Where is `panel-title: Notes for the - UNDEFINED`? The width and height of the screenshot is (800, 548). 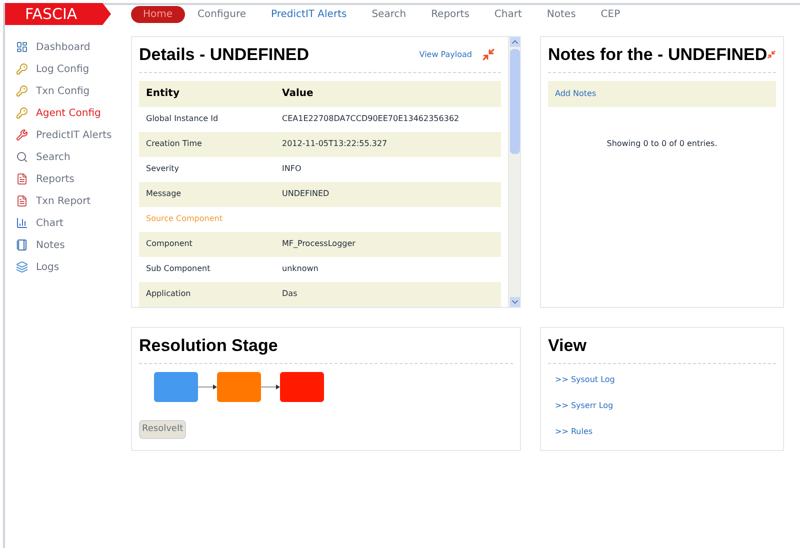
panel-title: Notes for the - UNDEFINED is located at coordinates (658, 55).